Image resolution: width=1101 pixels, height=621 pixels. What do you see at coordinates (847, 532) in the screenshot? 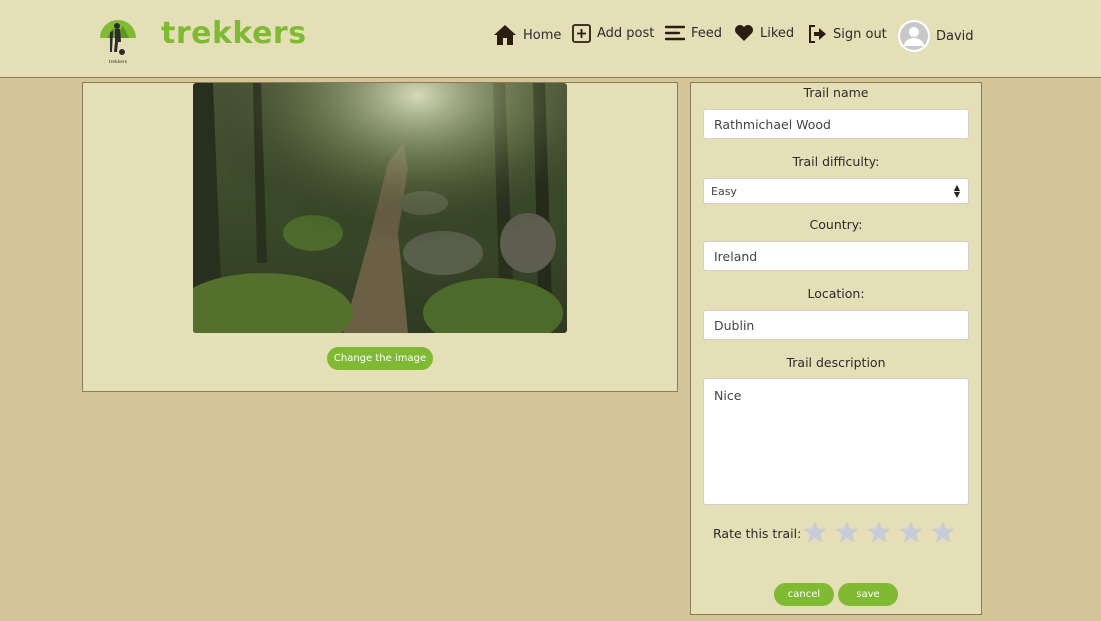
I see `star-2-icon` at bounding box center [847, 532].